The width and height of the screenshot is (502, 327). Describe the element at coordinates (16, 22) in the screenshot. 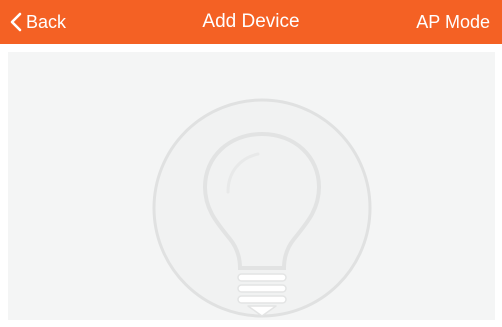

I see `chevron-left-icon` at that location.